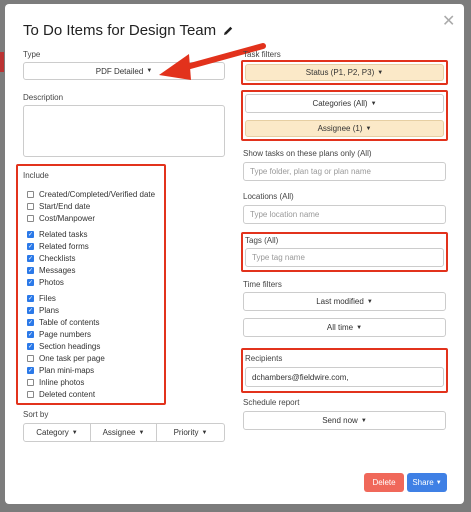 Image resolution: width=471 pixels, height=512 pixels. What do you see at coordinates (384, 482) in the screenshot?
I see `delete-button: Delete` at bounding box center [384, 482].